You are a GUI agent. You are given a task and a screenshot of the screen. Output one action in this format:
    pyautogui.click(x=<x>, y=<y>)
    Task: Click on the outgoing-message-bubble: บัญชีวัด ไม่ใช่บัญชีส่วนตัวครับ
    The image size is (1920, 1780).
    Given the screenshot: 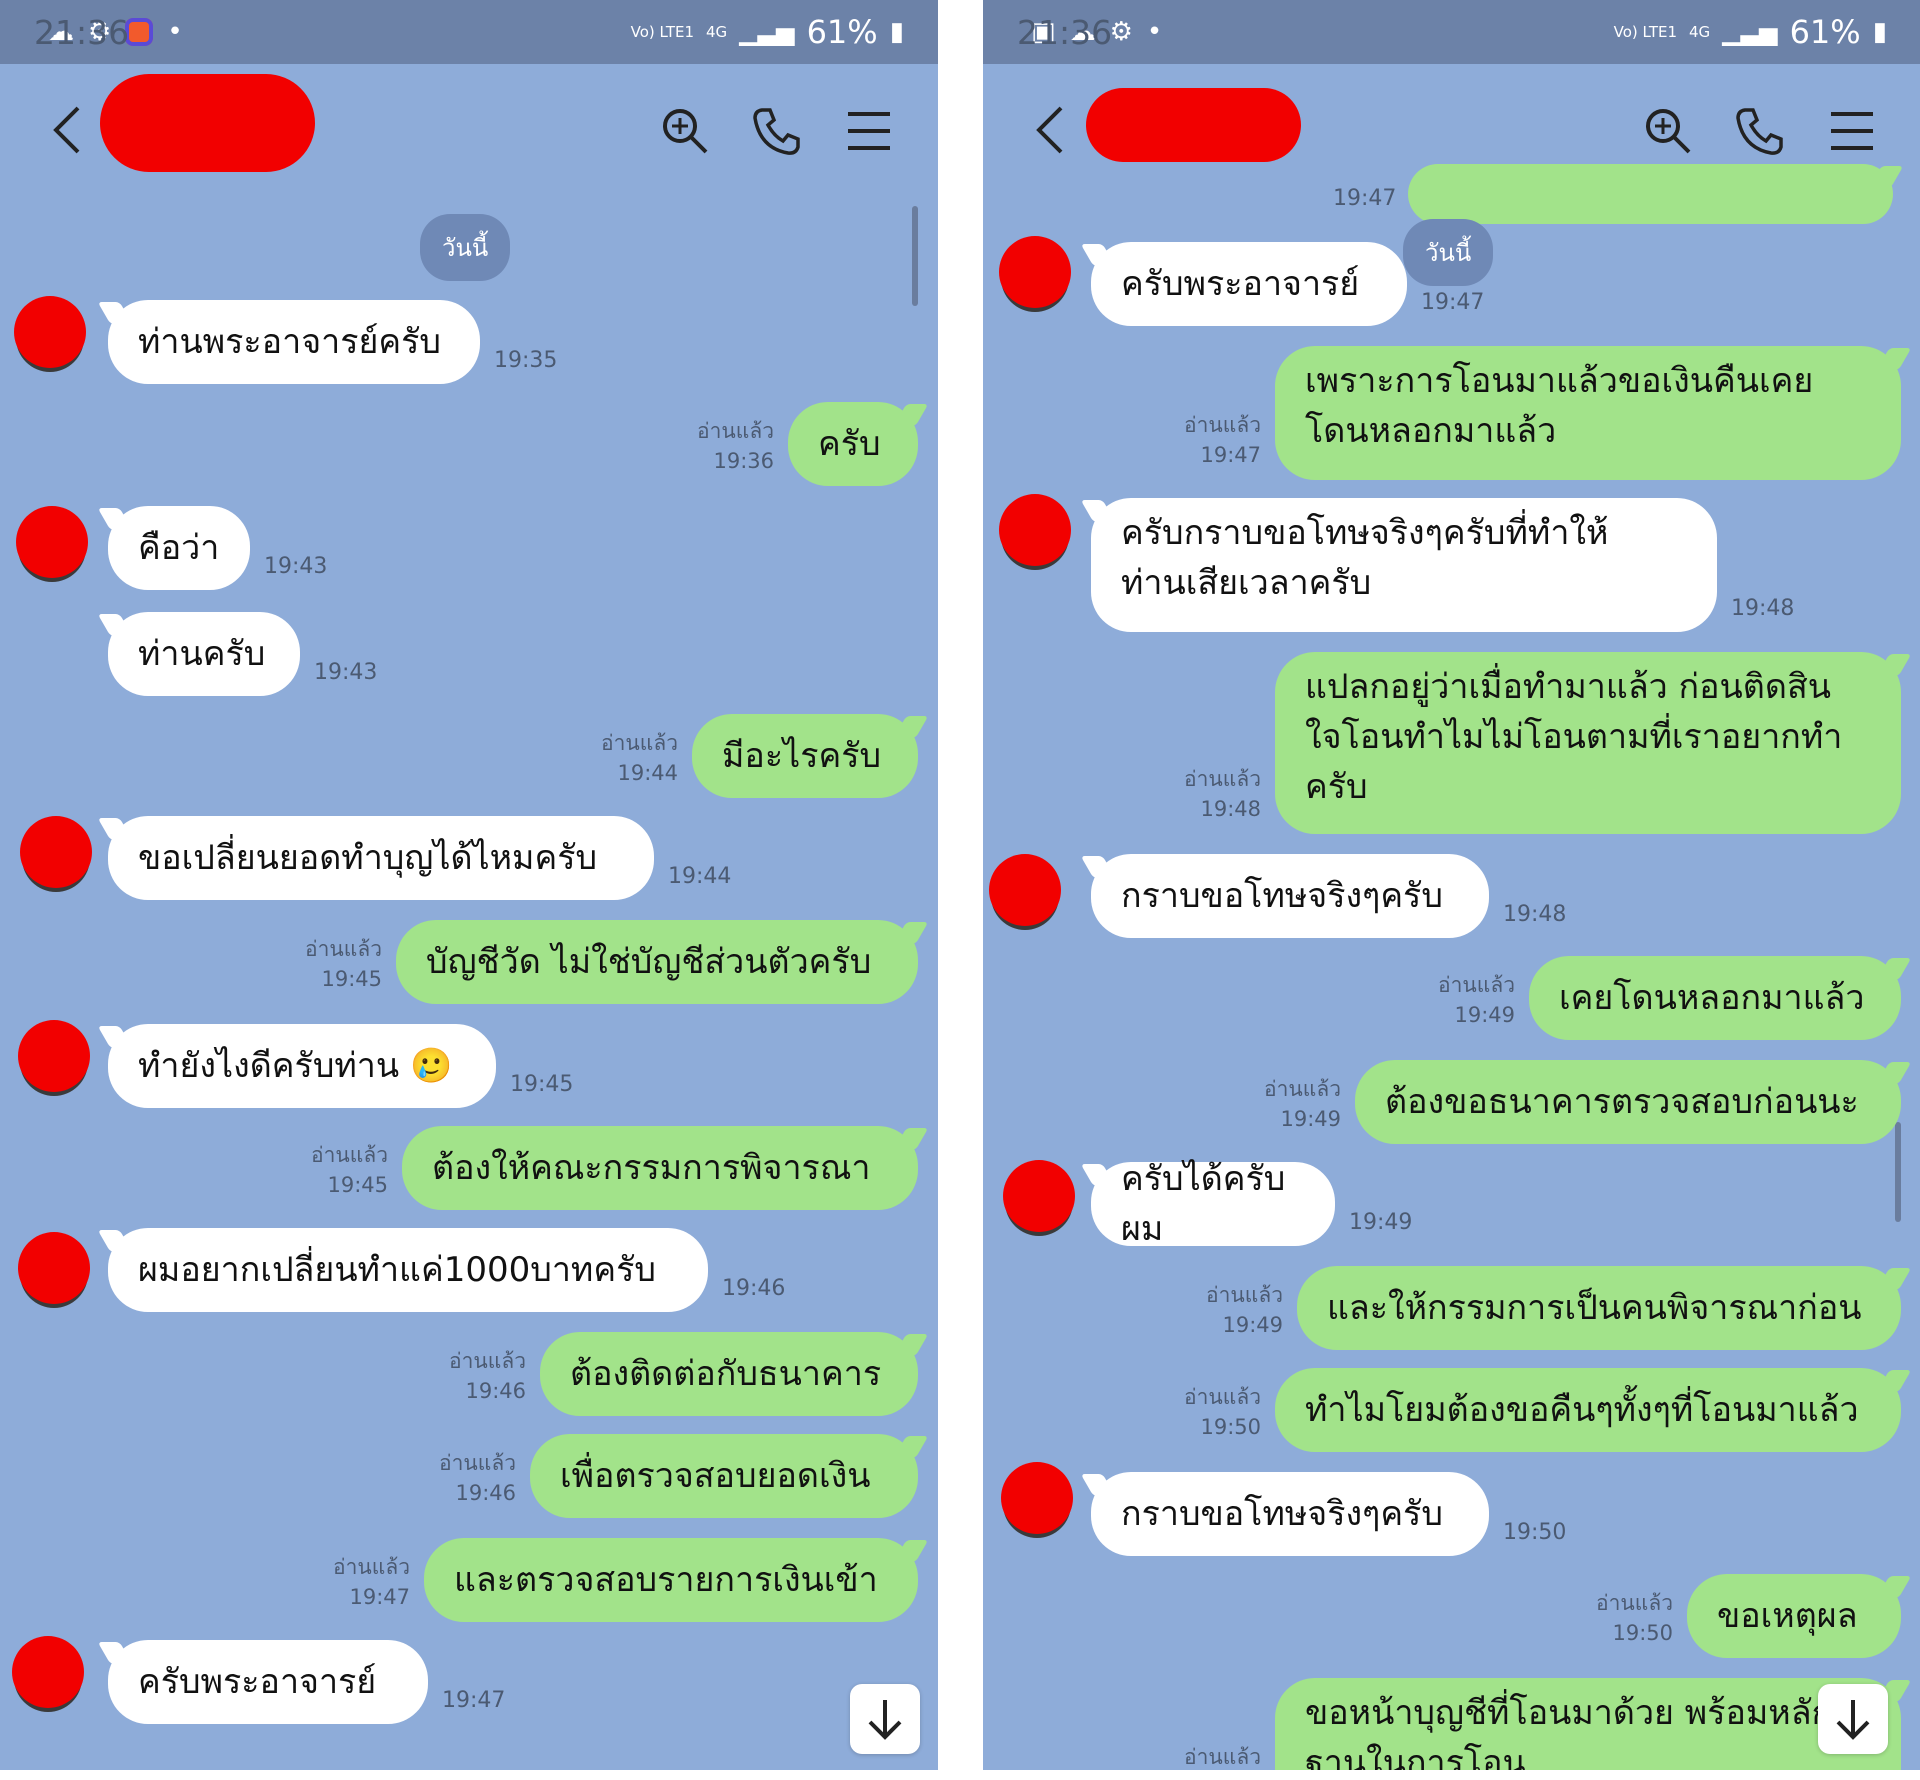 What is the action you would take?
    pyautogui.click(x=657, y=962)
    